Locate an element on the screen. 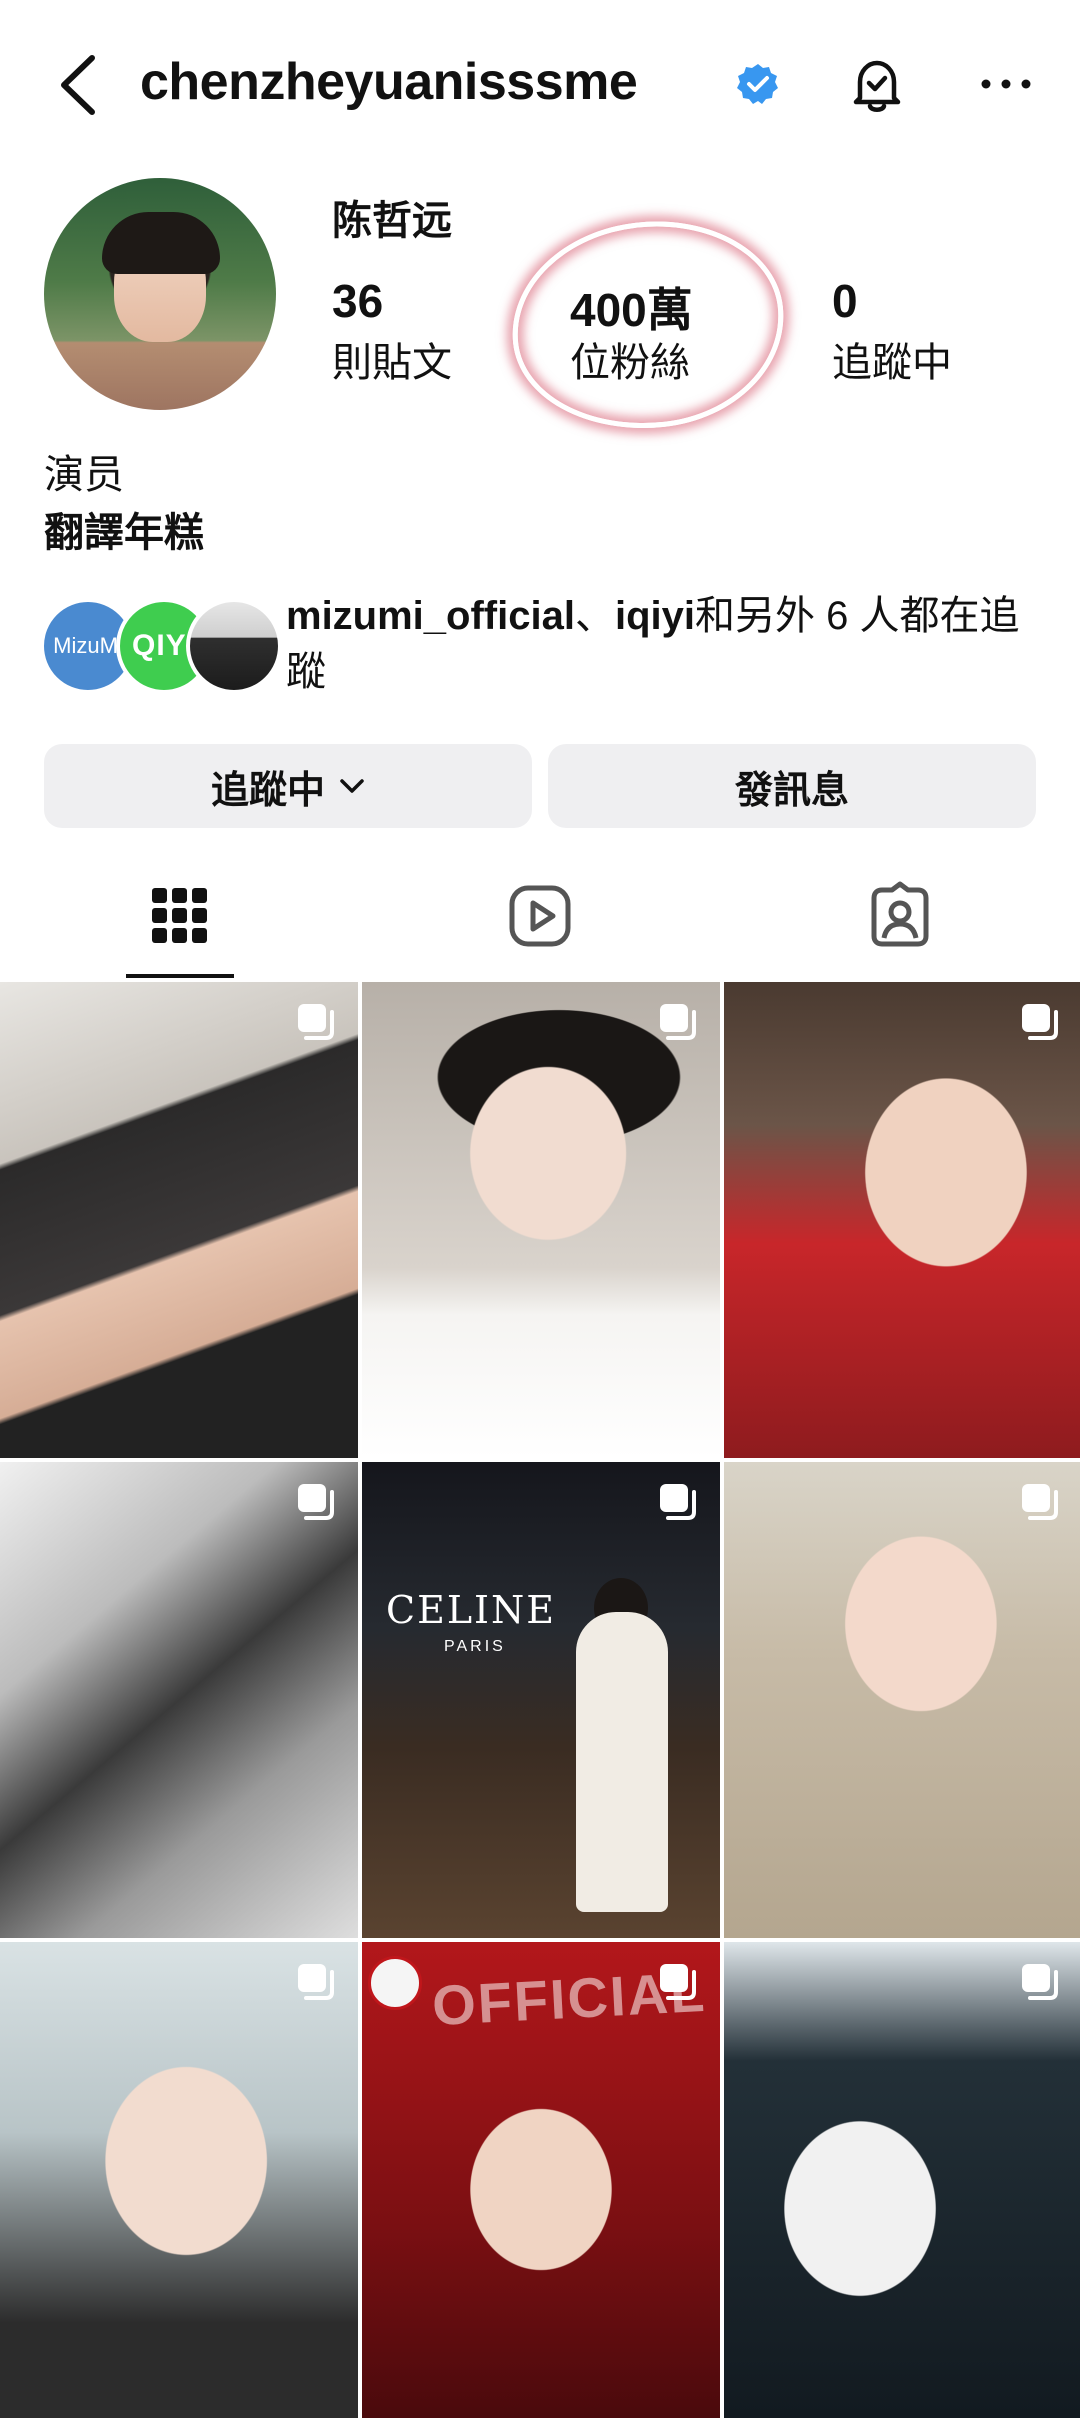 The width and height of the screenshot is (1080, 2418). mutual-avatar-mizumi-text: MizuMi is located at coordinates (88, 645).